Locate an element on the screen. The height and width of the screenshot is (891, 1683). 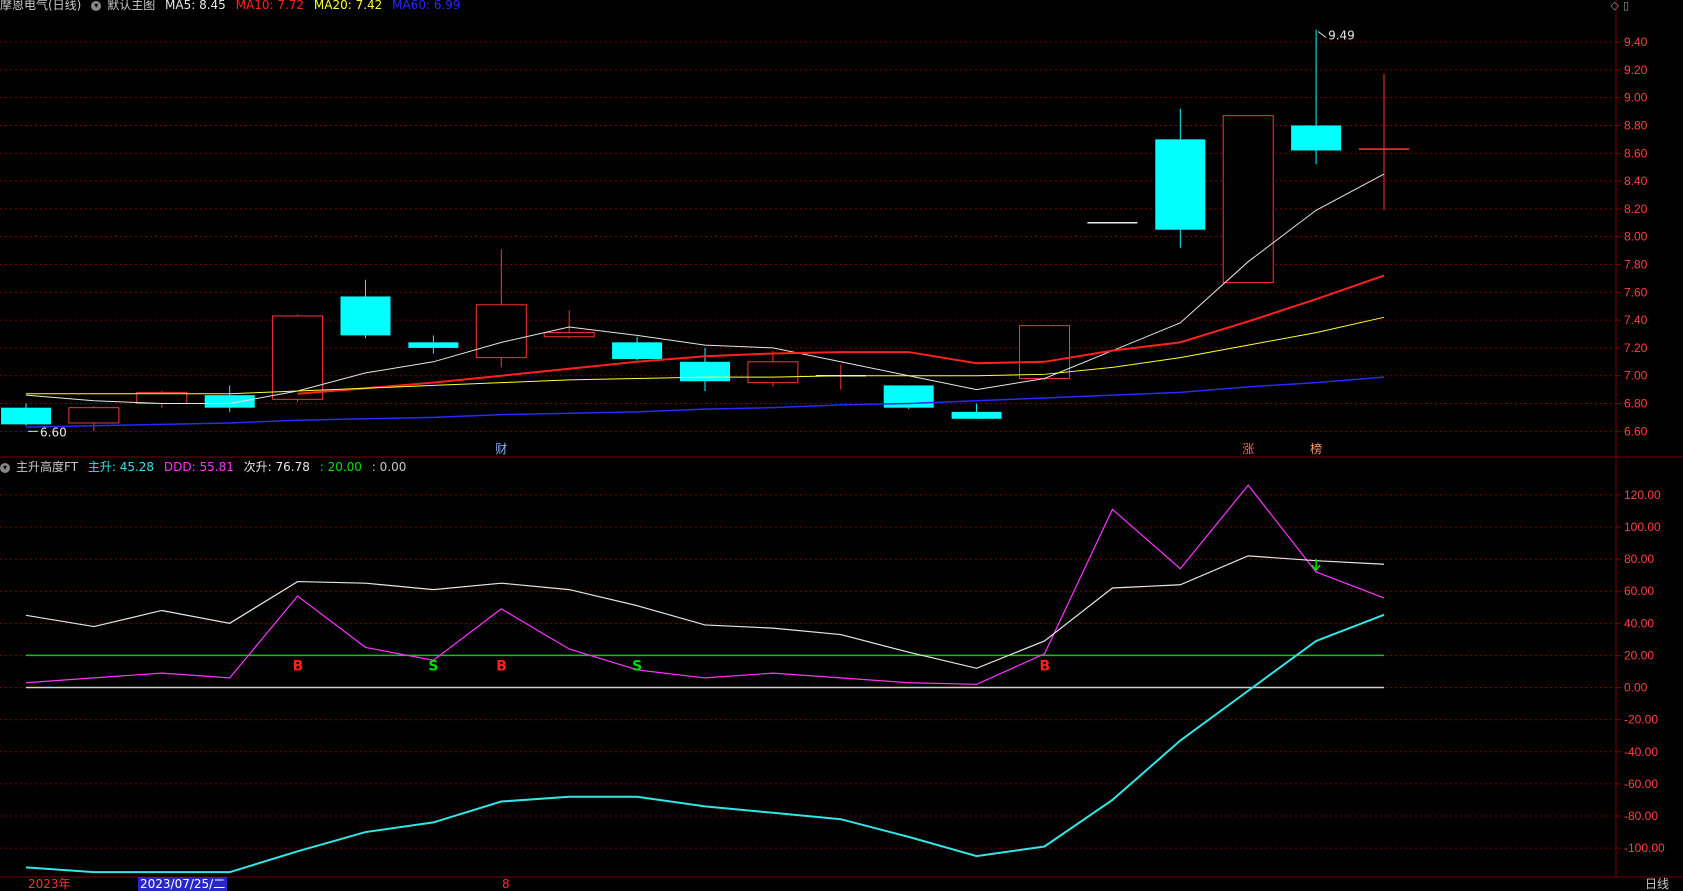
ma20-readout: MA20: 7.42 is located at coordinates (348, 6).